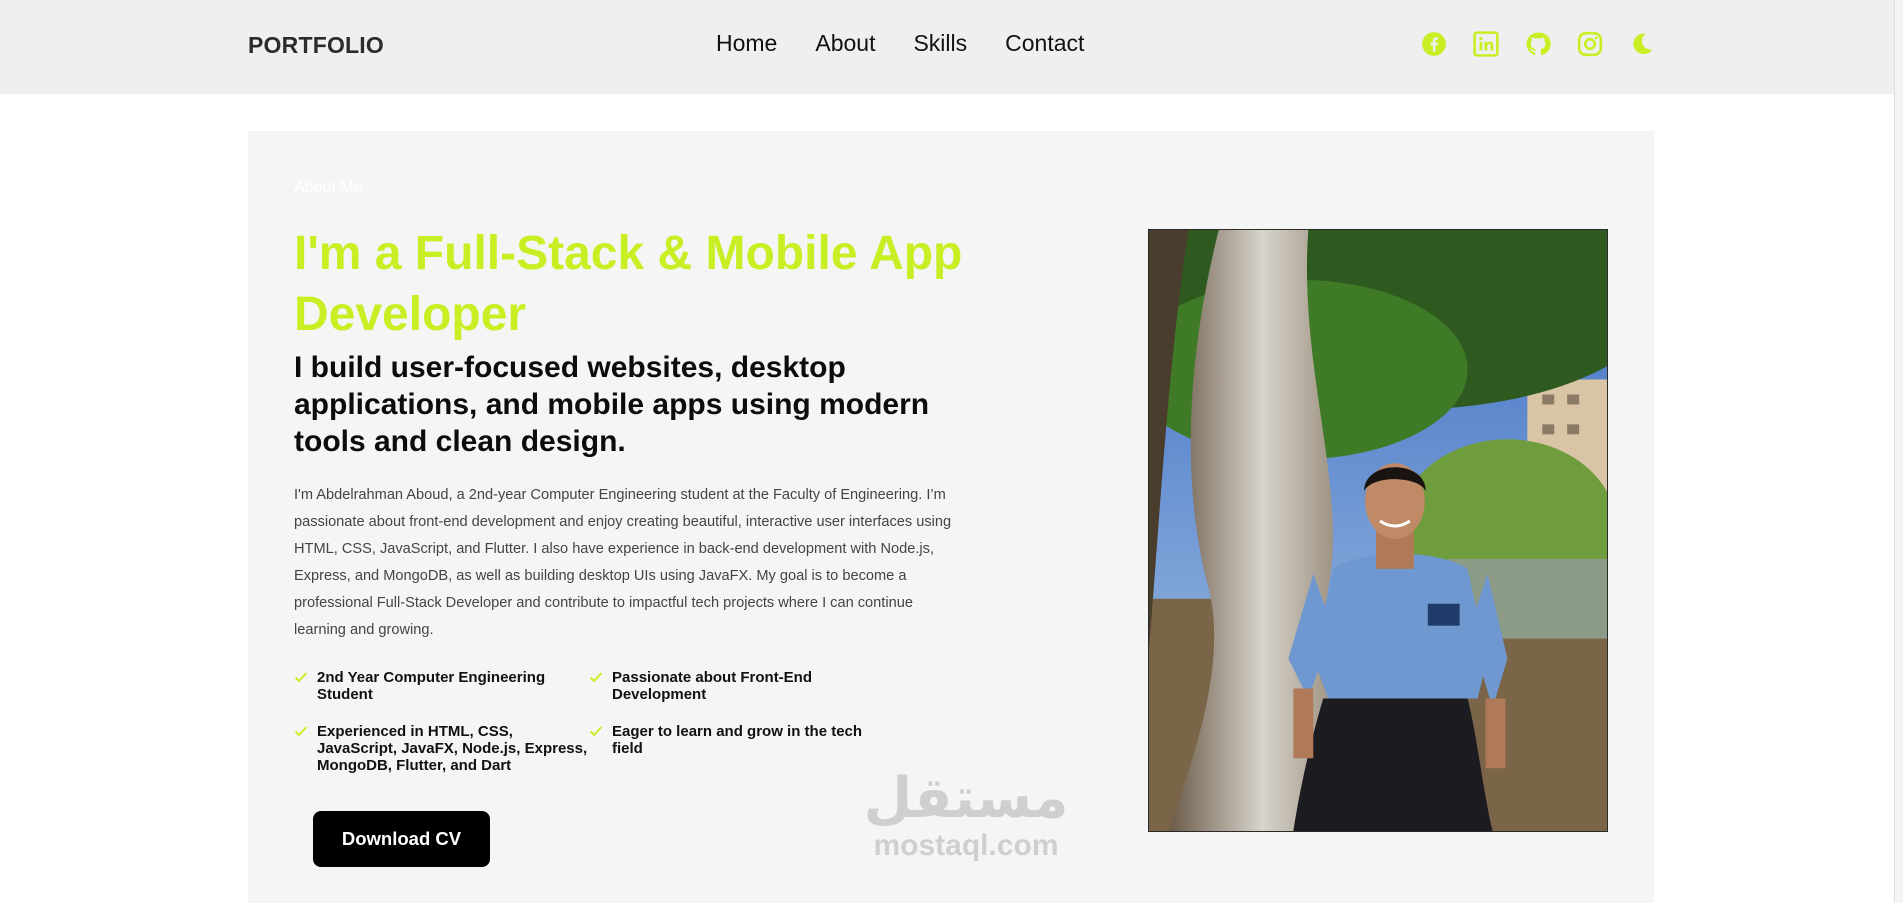  Describe the element at coordinates (1642, 44) in the screenshot. I see `moon-icon` at that location.